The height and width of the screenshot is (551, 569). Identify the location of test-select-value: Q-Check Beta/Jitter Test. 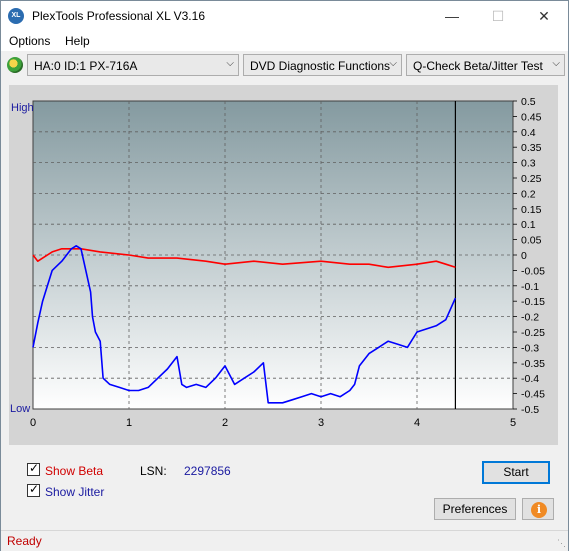
(478, 66).